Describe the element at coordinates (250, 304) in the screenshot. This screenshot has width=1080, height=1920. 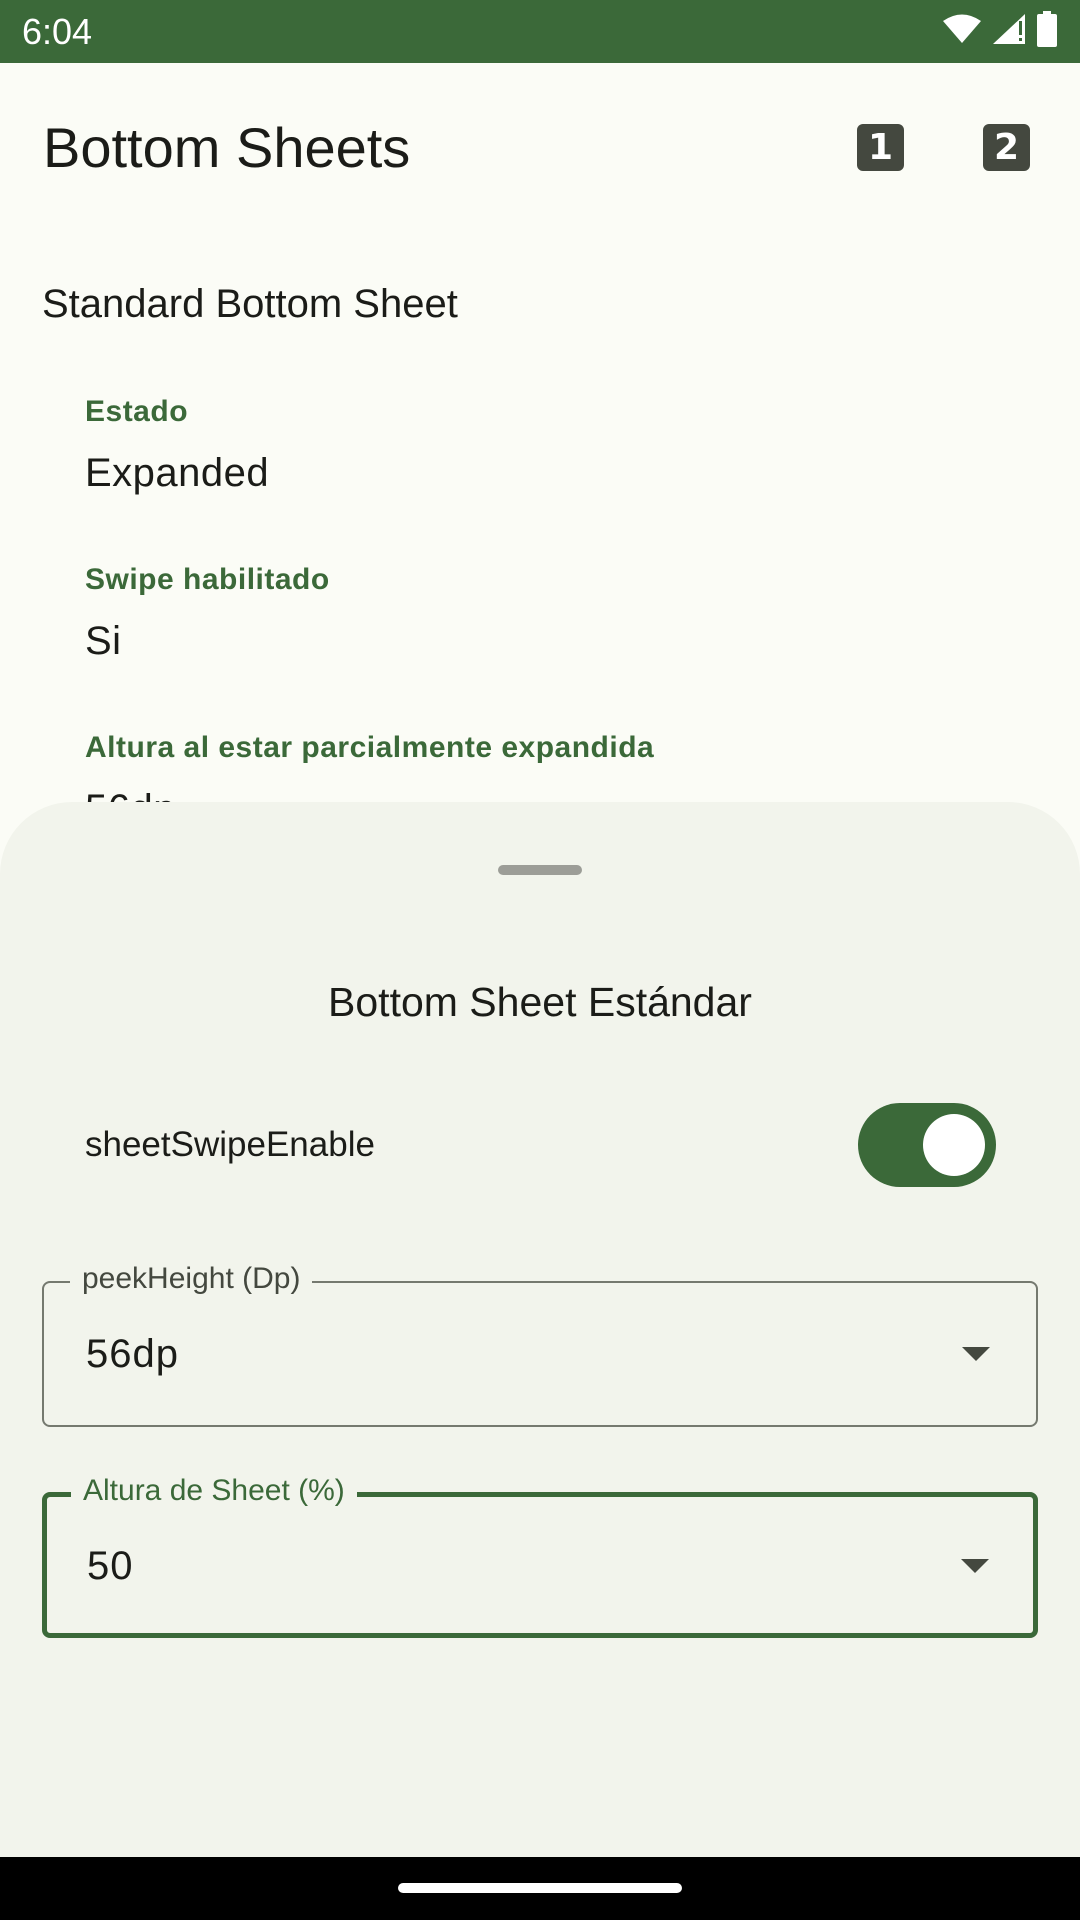
I see `section-heading: Standard Bottom Sheet` at that location.